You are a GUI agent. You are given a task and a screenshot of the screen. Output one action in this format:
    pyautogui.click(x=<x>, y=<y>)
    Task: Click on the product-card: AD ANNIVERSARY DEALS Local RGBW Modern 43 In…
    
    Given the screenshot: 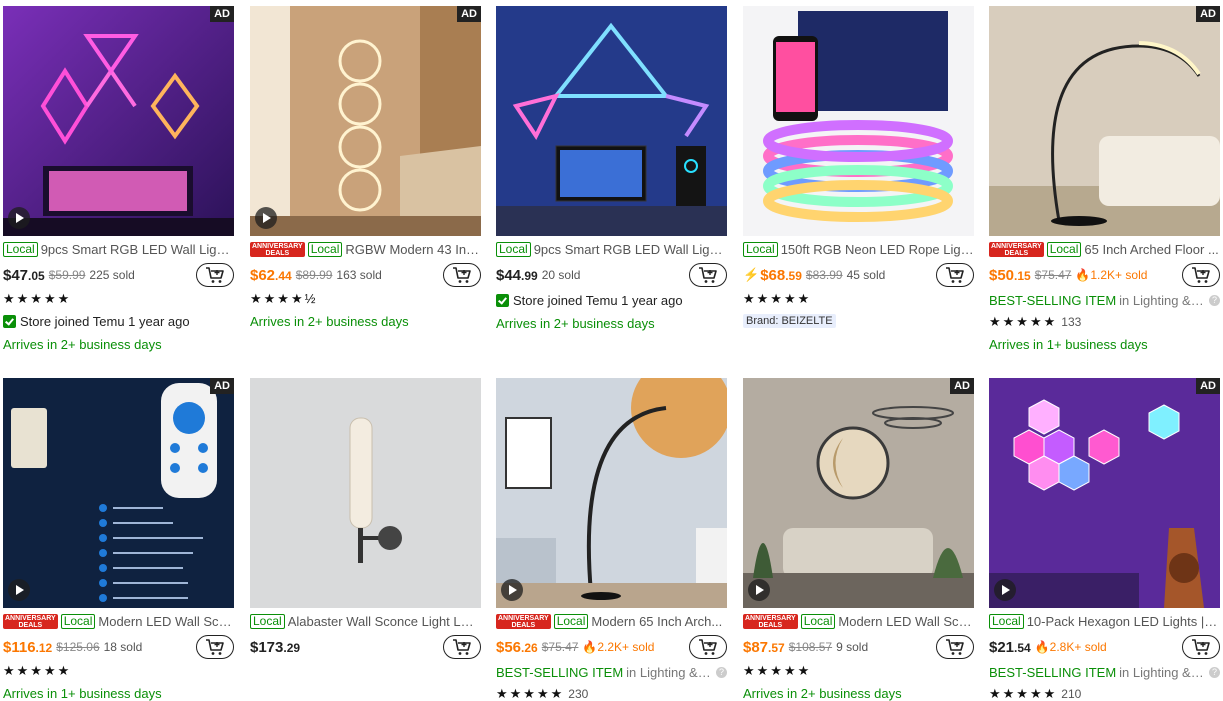 What is the action you would take?
    pyautogui.click(x=365, y=168)
    